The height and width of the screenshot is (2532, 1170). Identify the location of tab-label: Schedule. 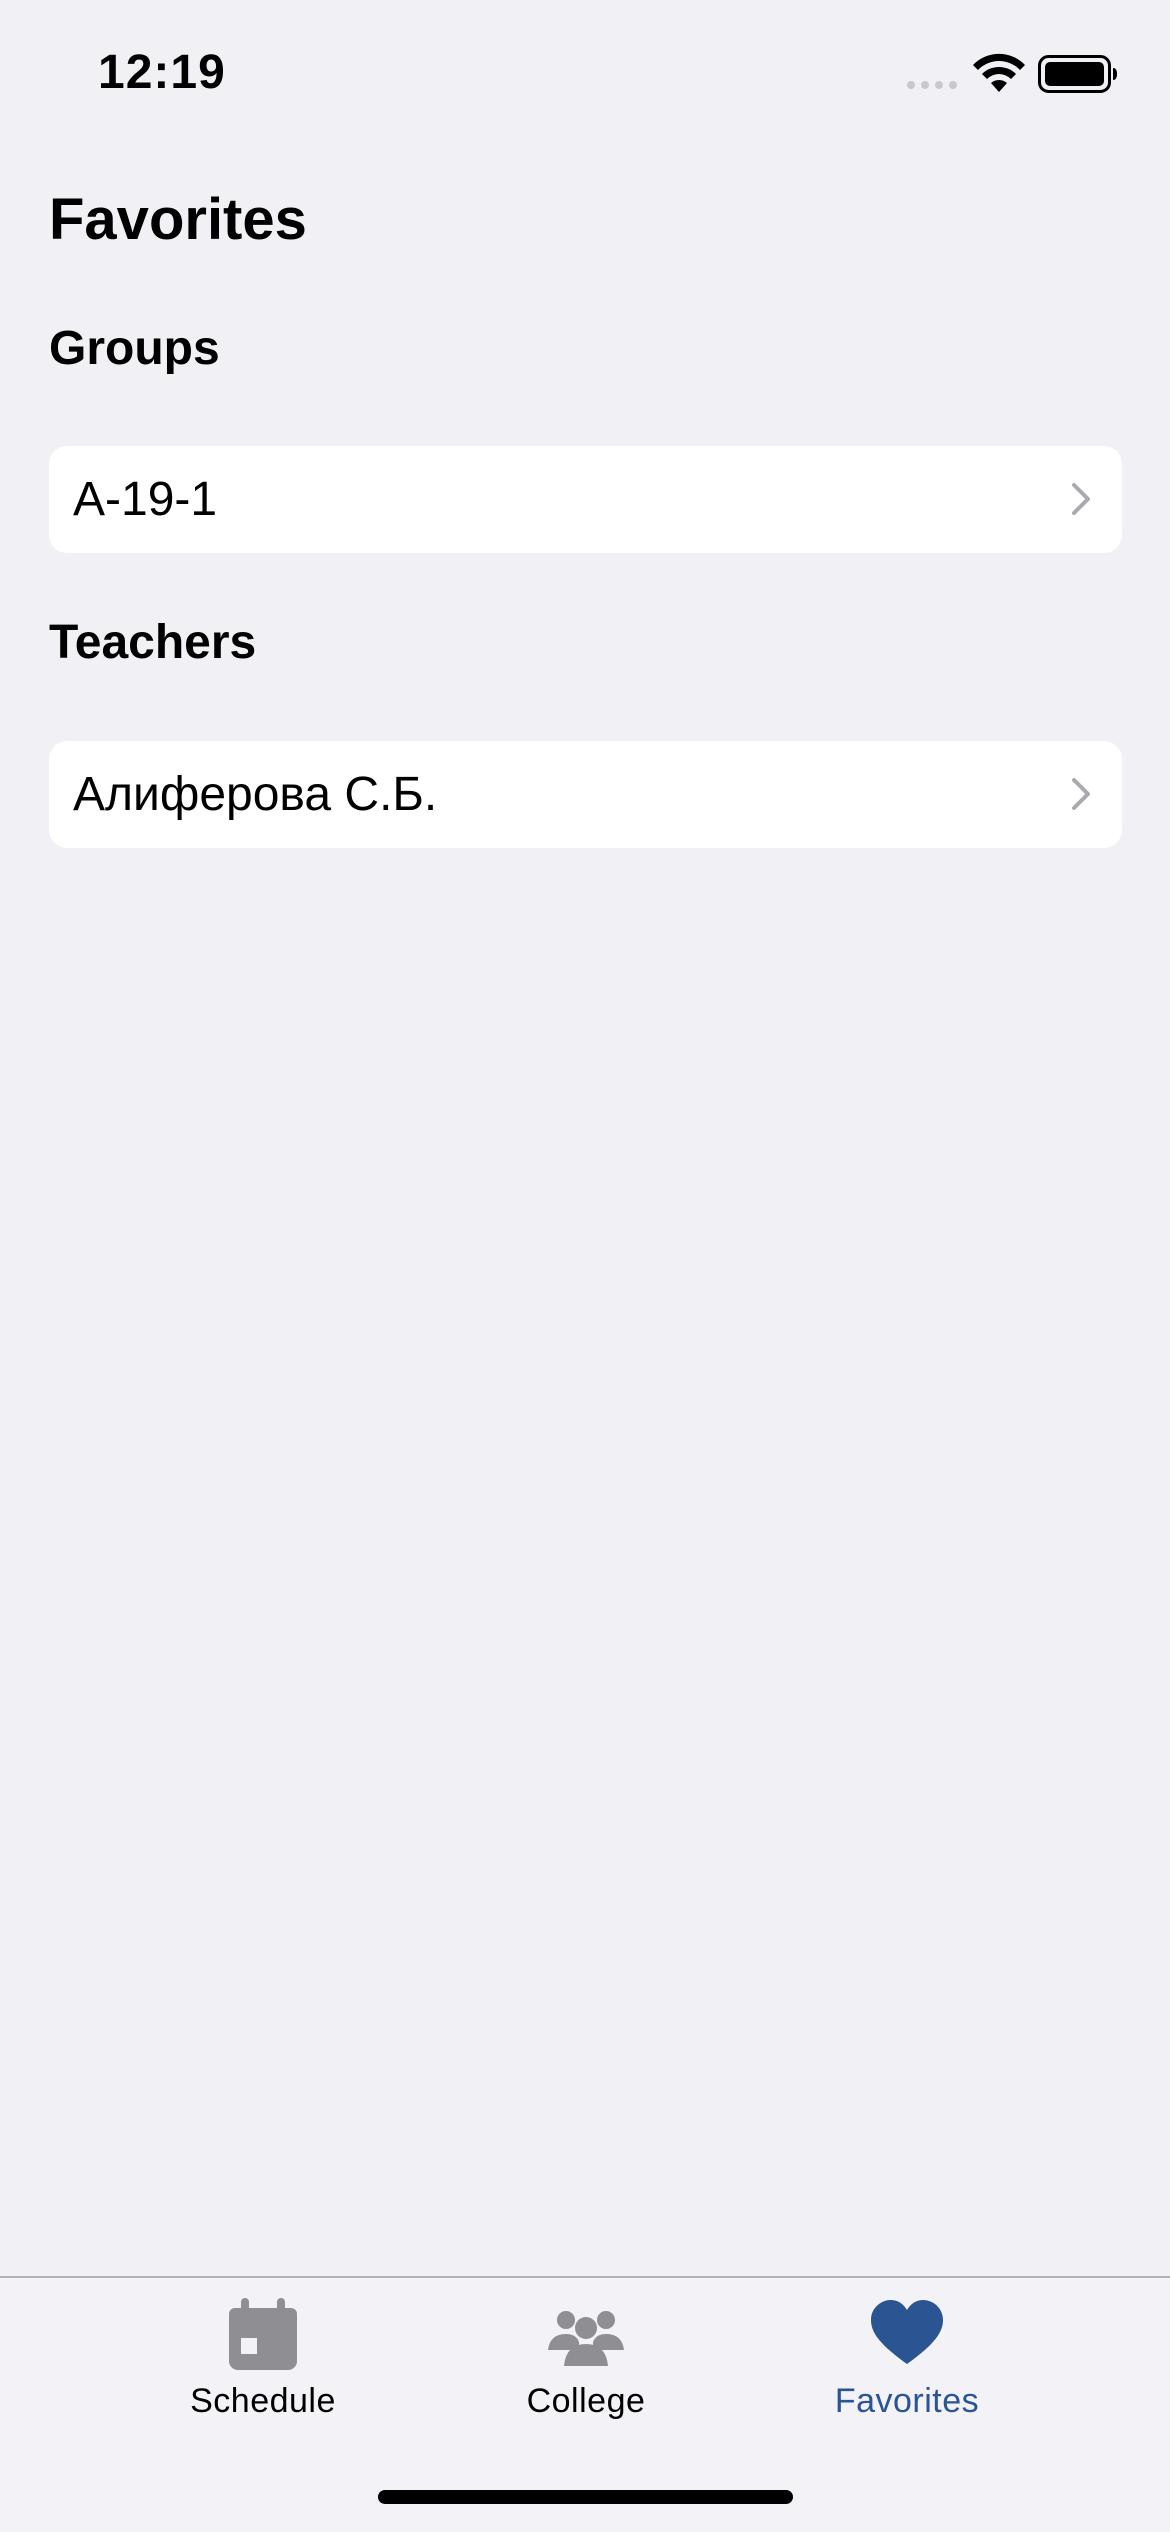
(263, 2401).